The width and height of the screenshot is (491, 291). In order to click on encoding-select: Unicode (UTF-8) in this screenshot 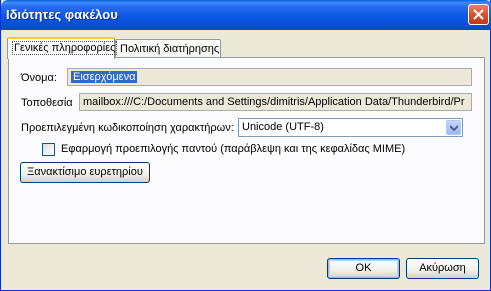, I will do `click(350, 127)`.